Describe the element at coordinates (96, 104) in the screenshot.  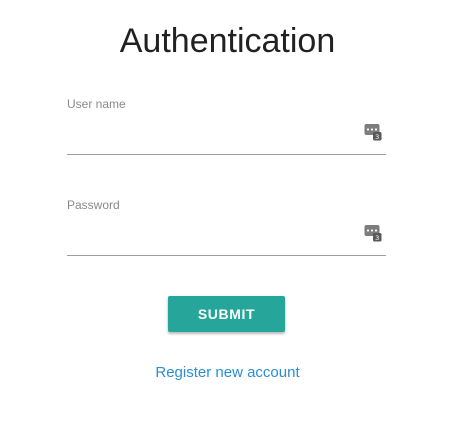
I see `username-label: User name` at that location.